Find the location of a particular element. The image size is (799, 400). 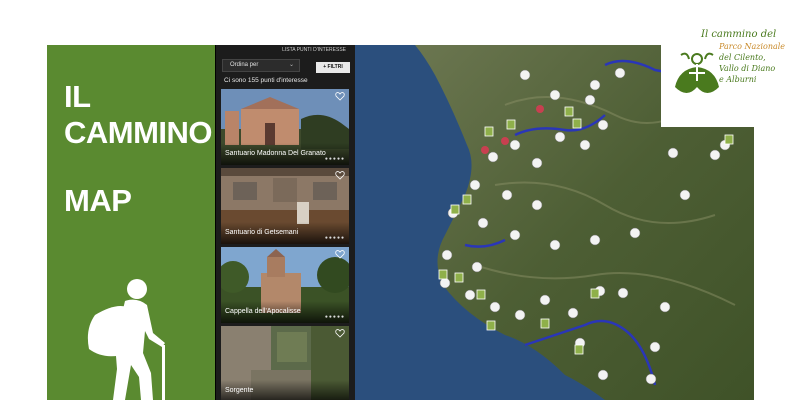

hiker-silhouette-icon is located at coordinates (126, 339).